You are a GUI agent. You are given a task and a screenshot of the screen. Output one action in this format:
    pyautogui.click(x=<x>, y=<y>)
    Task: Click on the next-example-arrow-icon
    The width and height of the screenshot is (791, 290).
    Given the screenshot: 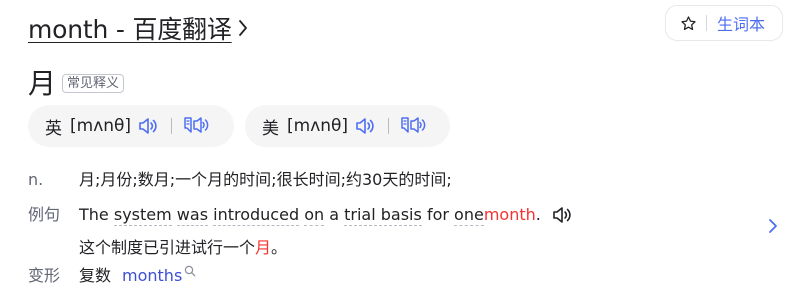 What is the action you would take?
    pyautogui.click(x=773, y=226)
    